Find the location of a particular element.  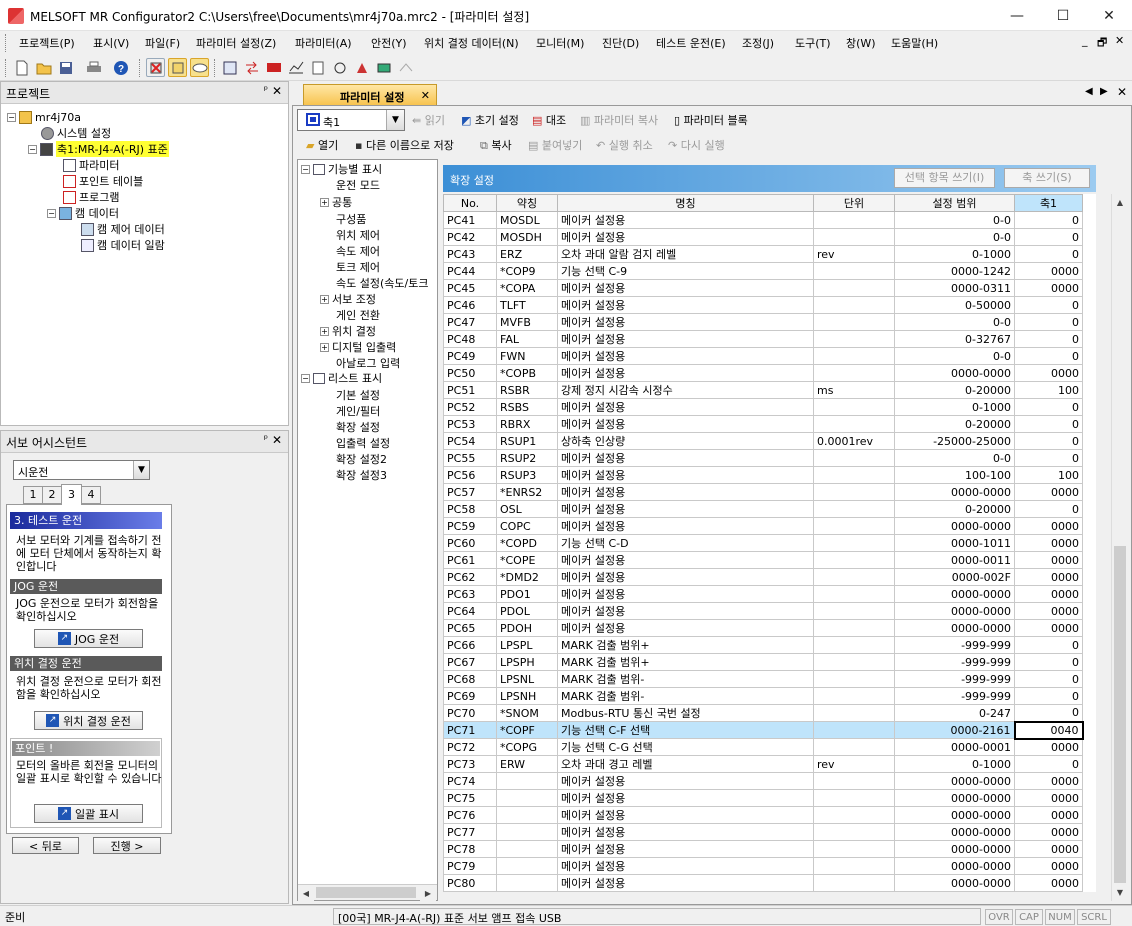

table-row: PC51 RSBR 강제 정지 시감속 시정수 ms 0-20000 100 is located at coordinates (763, 390).